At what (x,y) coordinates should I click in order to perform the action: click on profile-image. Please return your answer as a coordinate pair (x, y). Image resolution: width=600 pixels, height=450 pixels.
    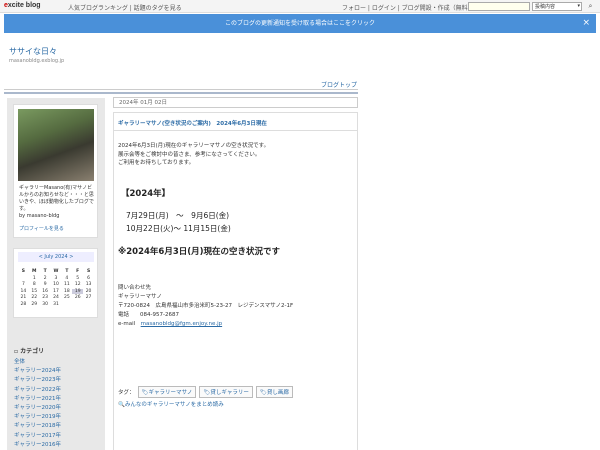
    Looking at the image, I should click on (56, 145).